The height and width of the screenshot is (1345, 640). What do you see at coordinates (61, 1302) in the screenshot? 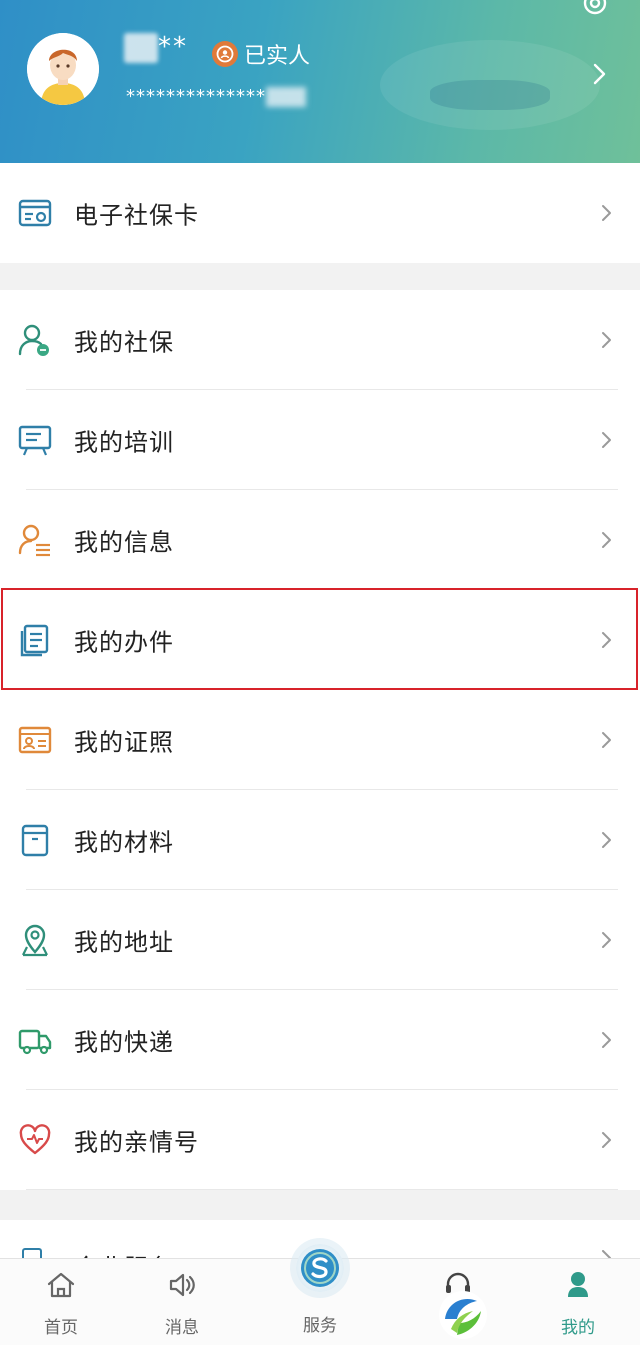
I see `tab-home: 首页` at bounding box center [61, 1302].